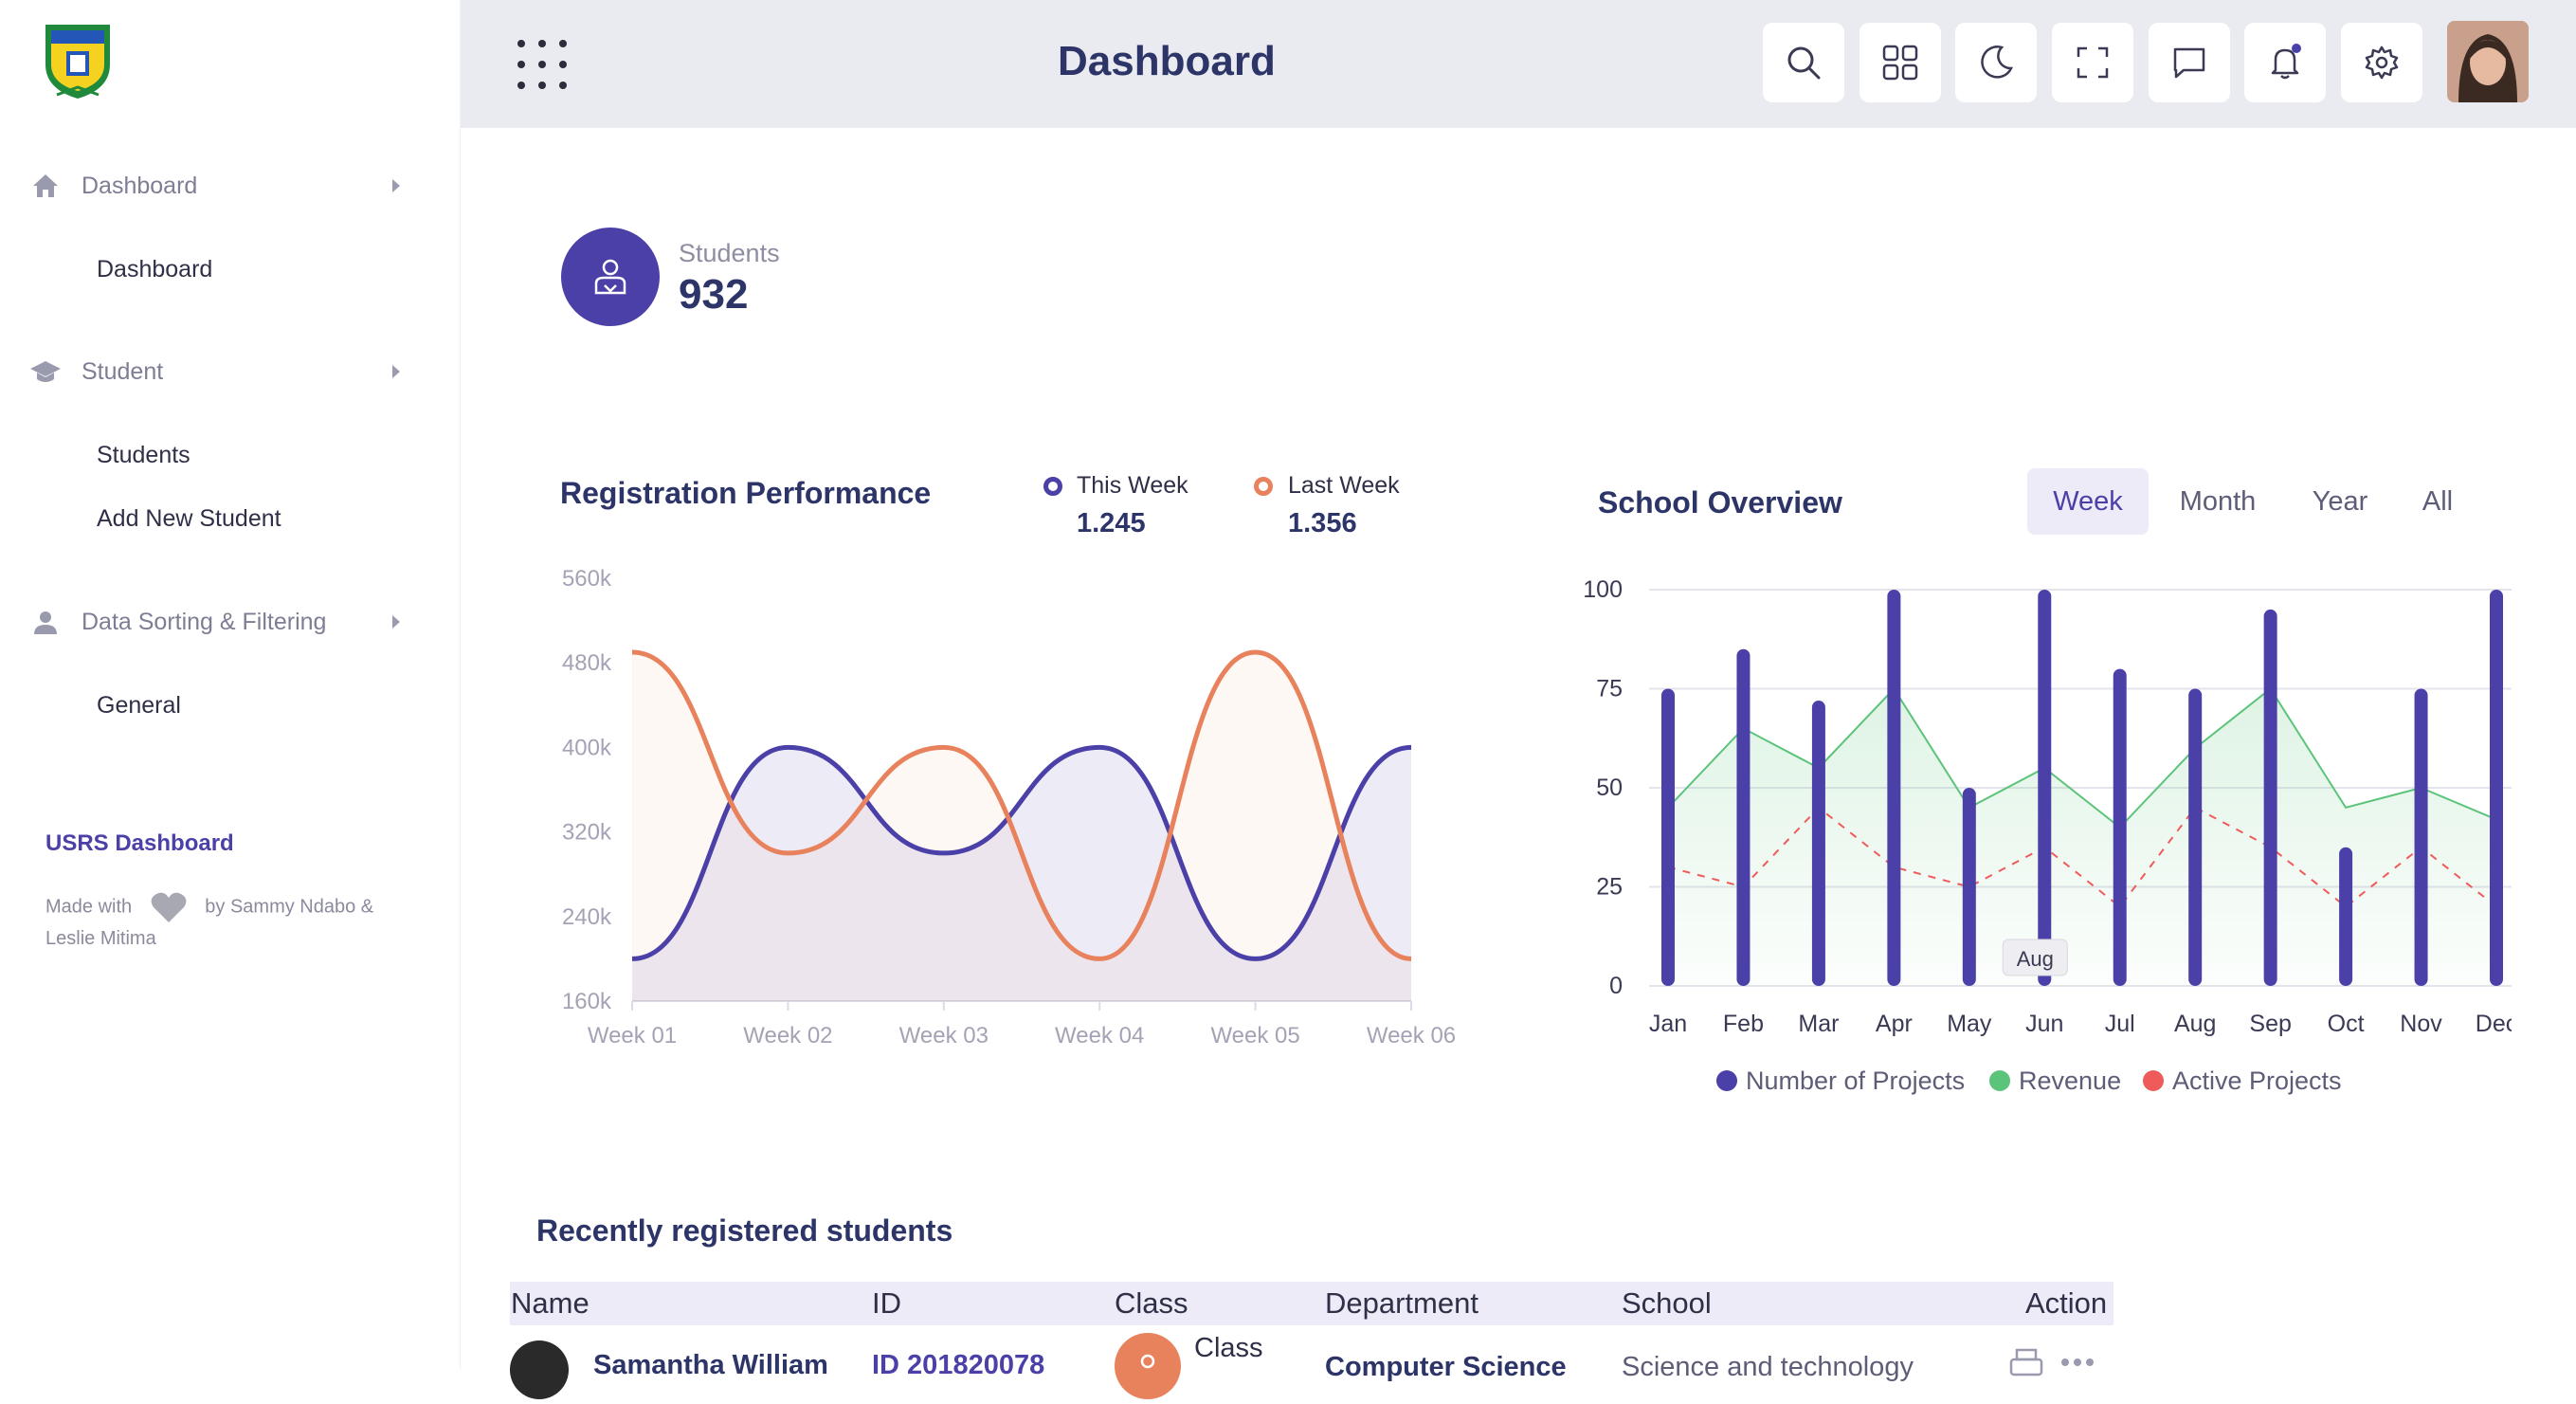  Describe the element at coordinates (2120, 1024) in the screenshot. I see `x-tick-label: Jul` at that location.